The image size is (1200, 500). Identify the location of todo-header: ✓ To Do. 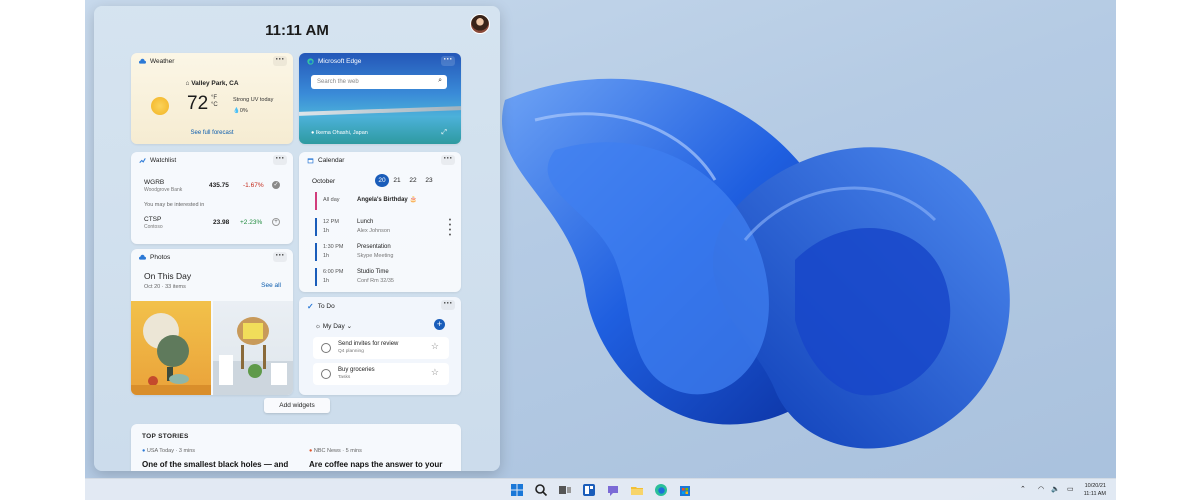
(321, 306).